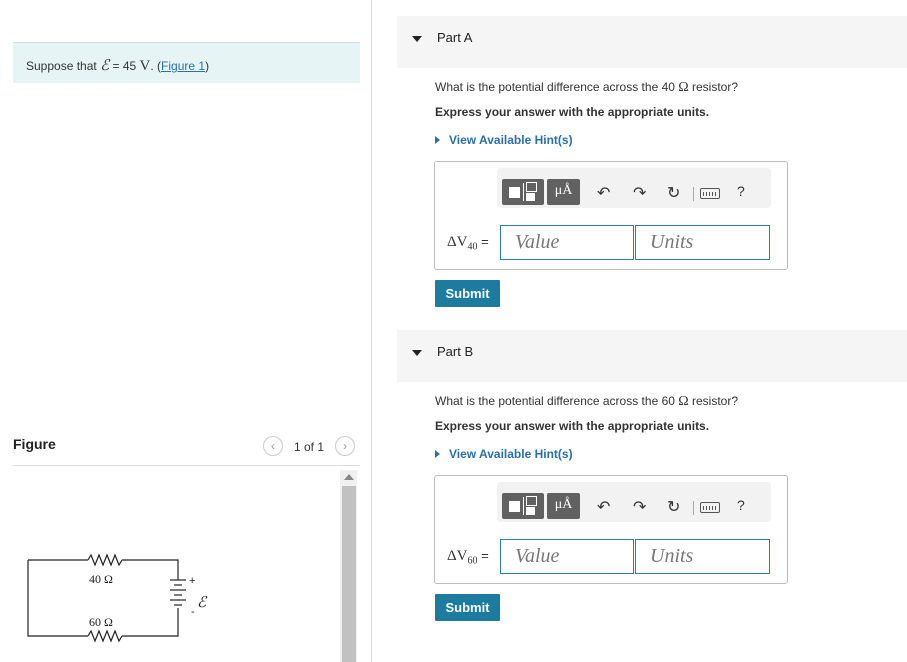  Describe the element at coordinates (207, 66) in the screenshot. I see `problem-close: )` at that location.